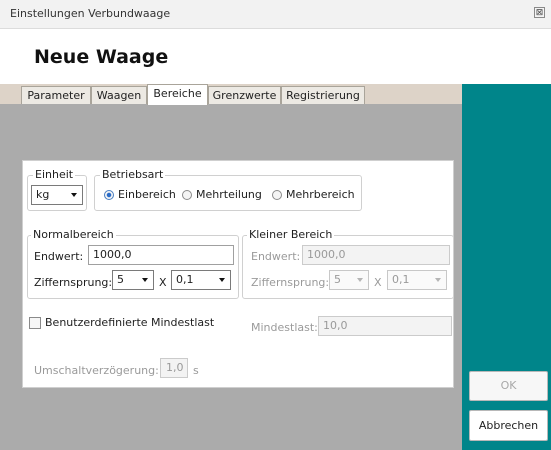 Image resolution: width=551 pixels, height=450 pixels. I want to click on ziffernsprung-label: Ziffernsprung:, so click(73, 282).